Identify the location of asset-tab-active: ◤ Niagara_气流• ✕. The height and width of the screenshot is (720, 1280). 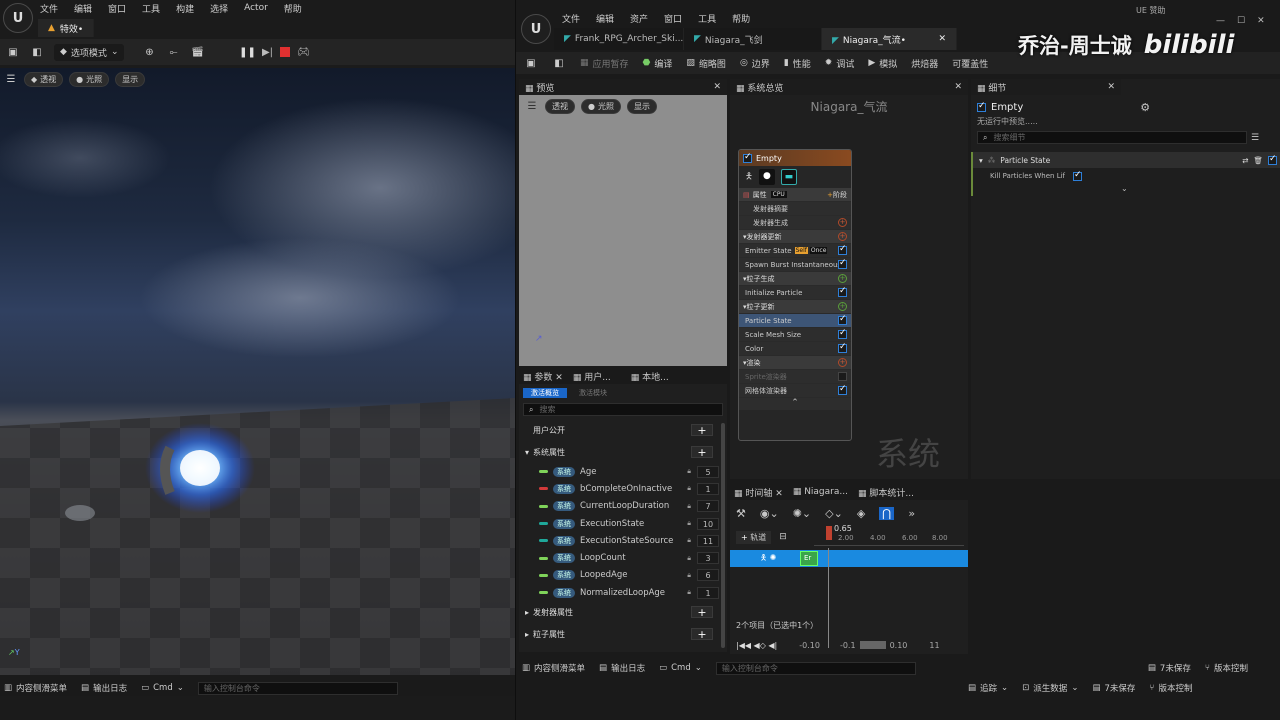
(889, 39).